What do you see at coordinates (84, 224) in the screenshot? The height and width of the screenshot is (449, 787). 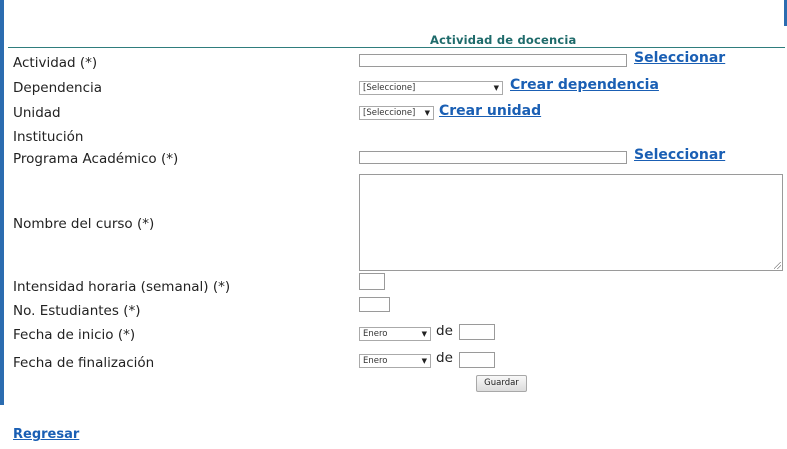 I see `label-nombre-curso: Nombre del curso (*)` at bounding box center [84, 224].